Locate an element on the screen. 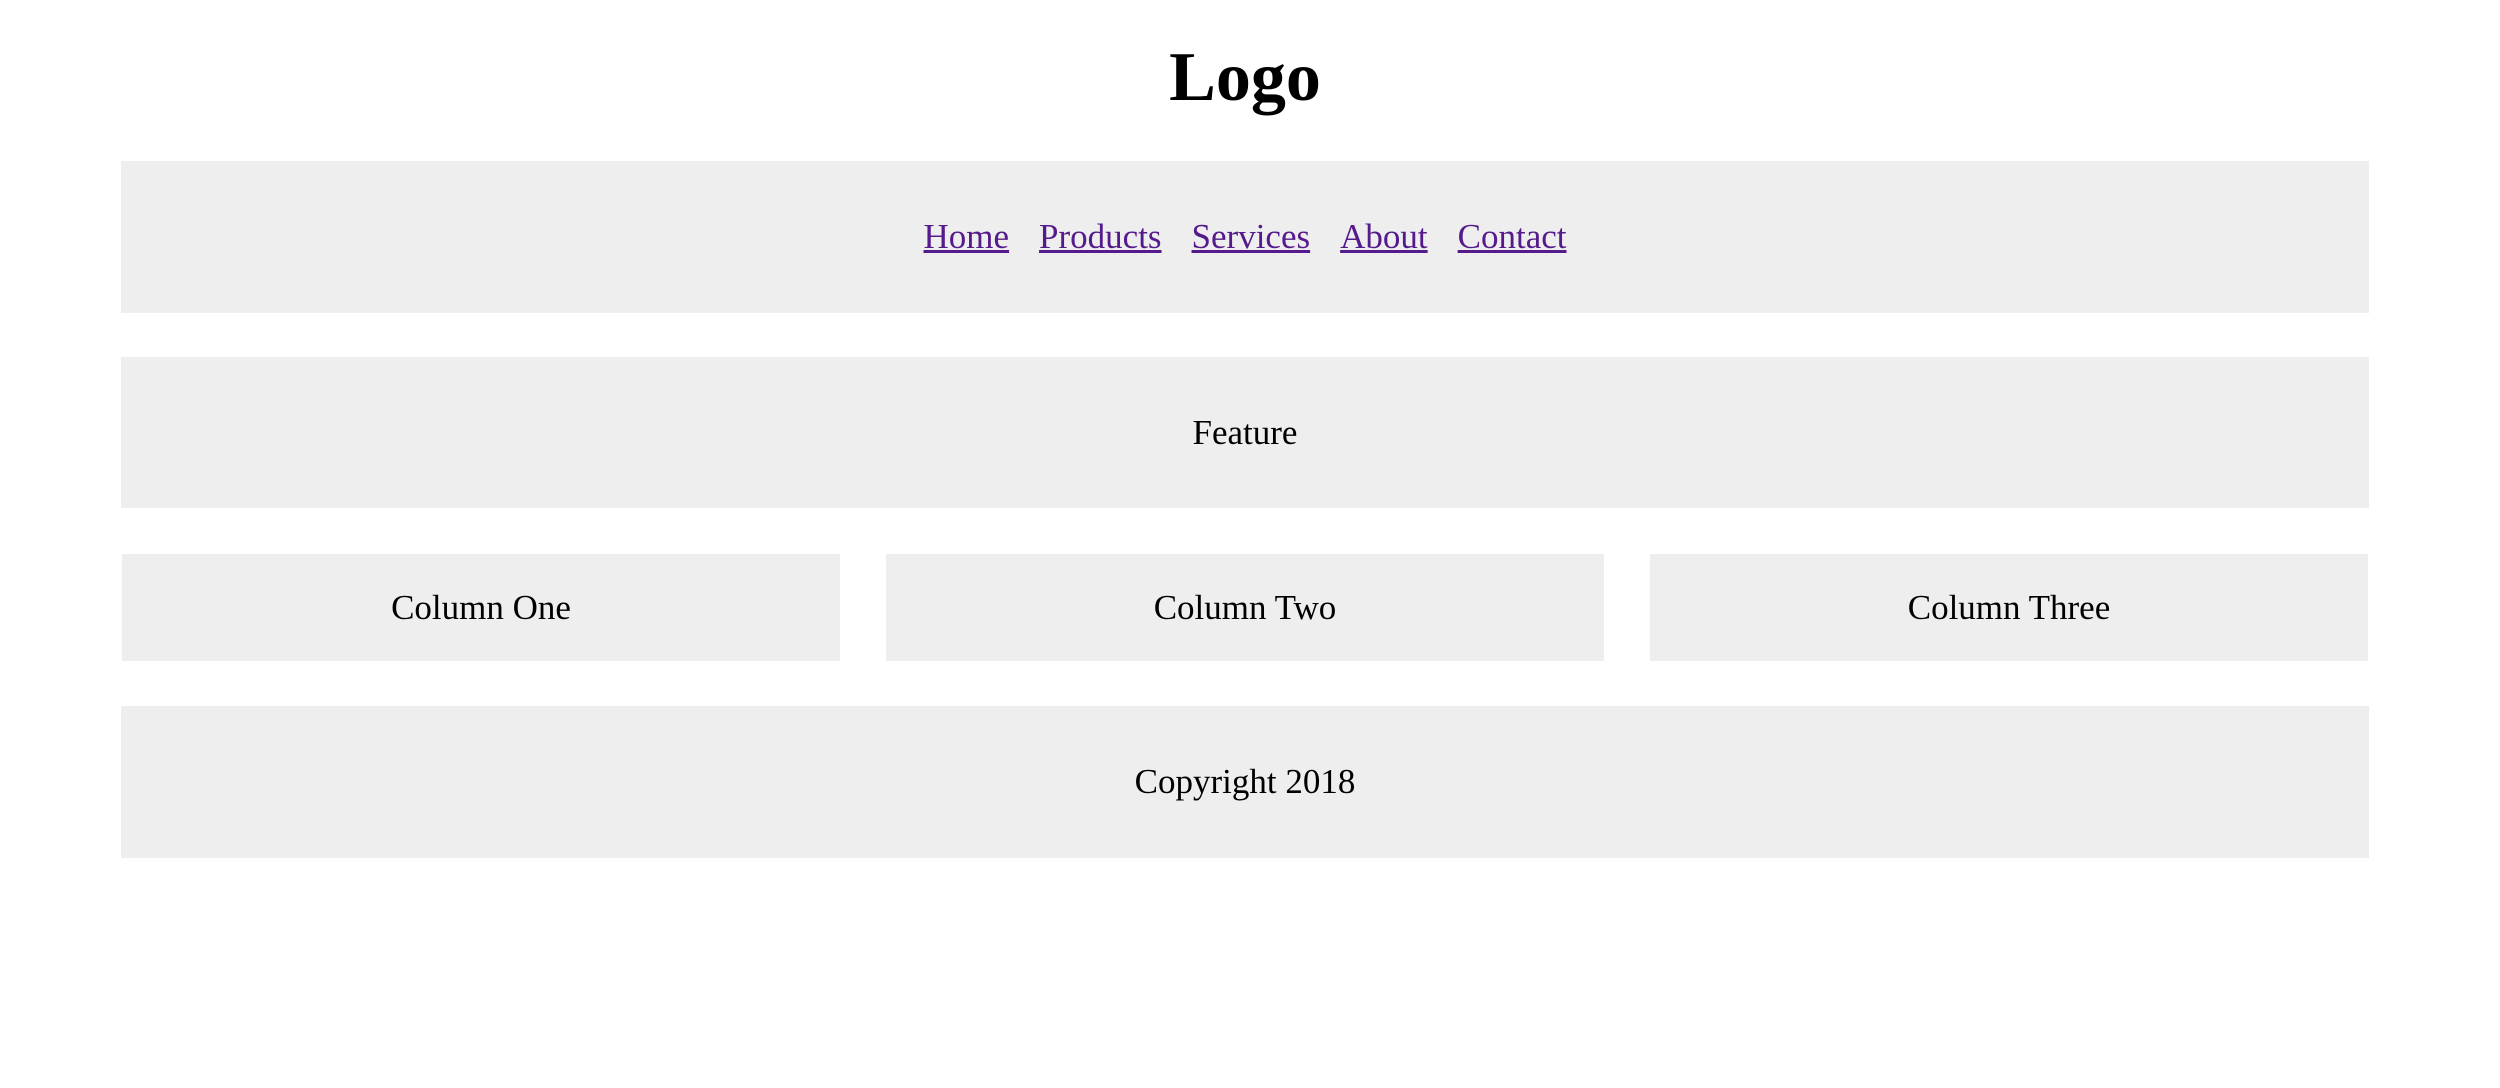  column-three-text: Column Three is located at coordinates (2009, 607).